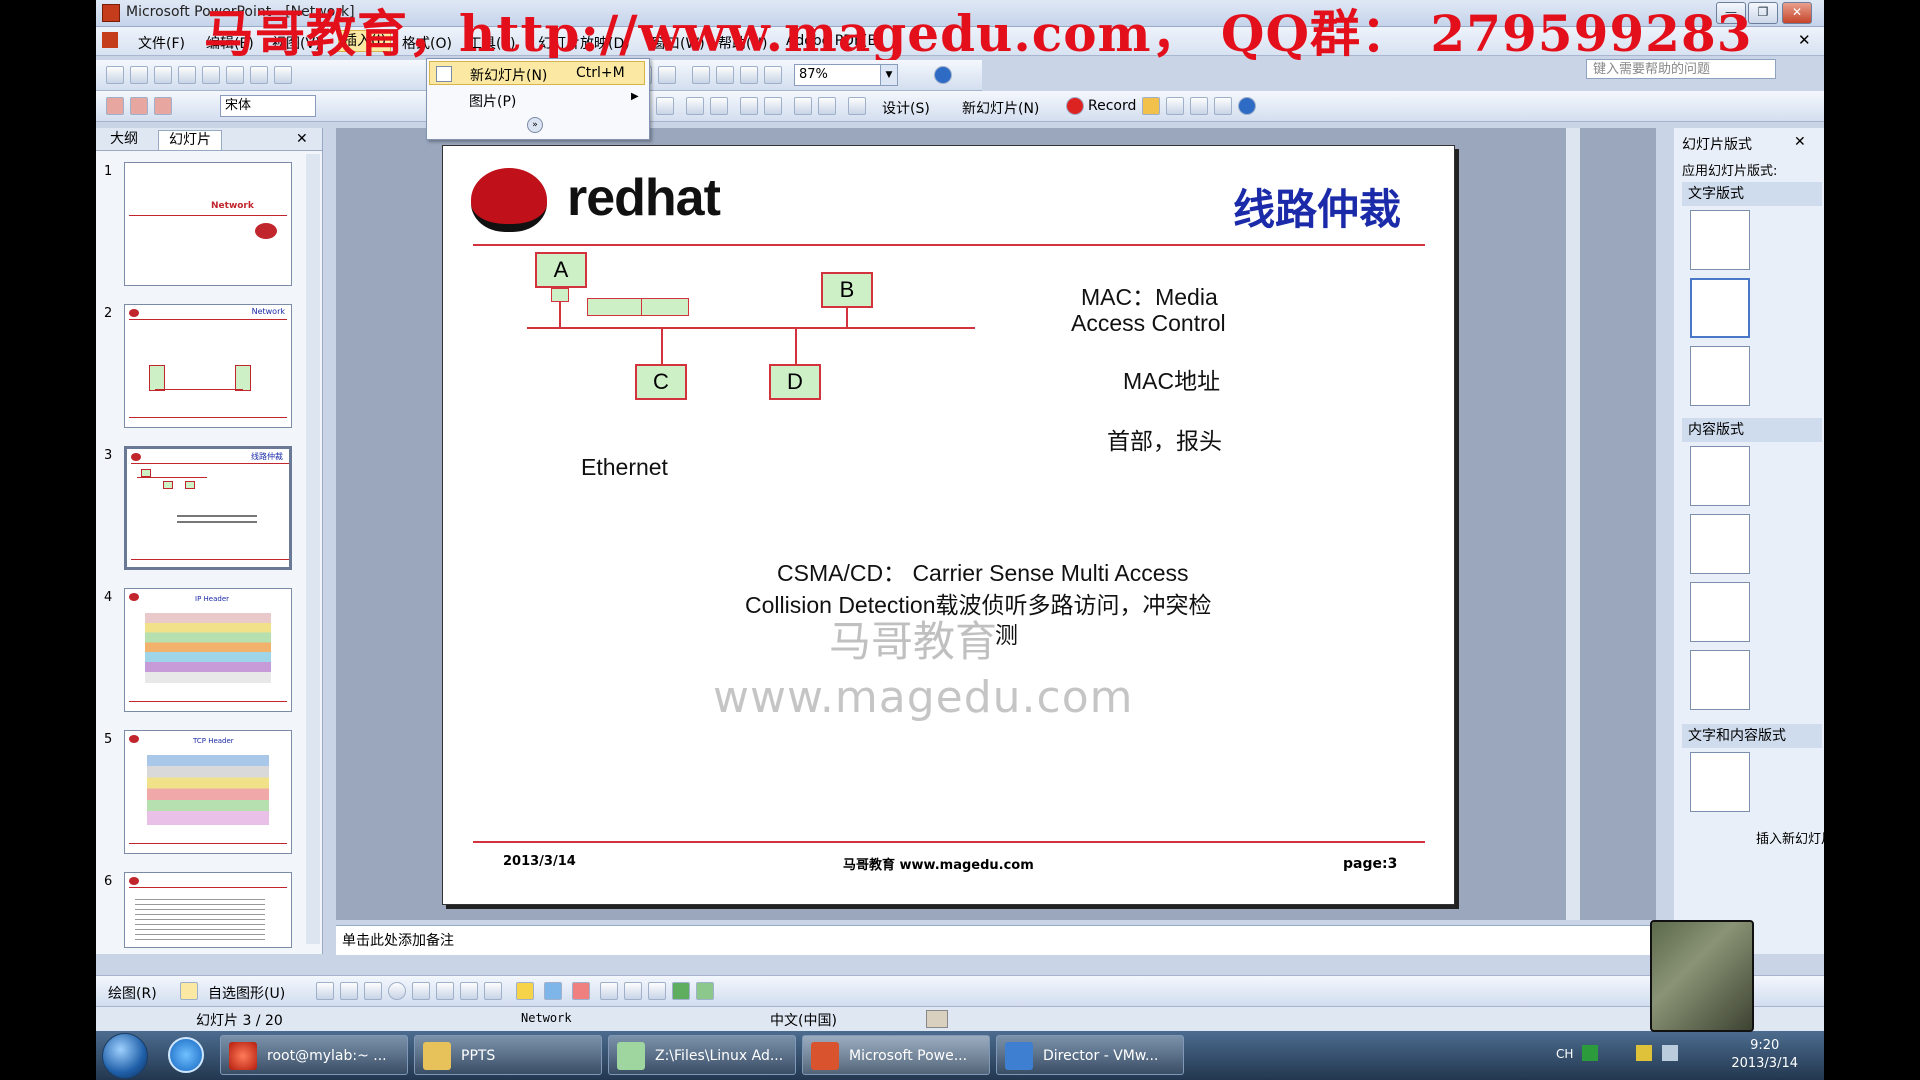 The image size is (1920, 1080). What do you see at coordinates (302, 139) in the screenshot?
I see `close-panel-icon: ✕` at bounding box center [302, 139].